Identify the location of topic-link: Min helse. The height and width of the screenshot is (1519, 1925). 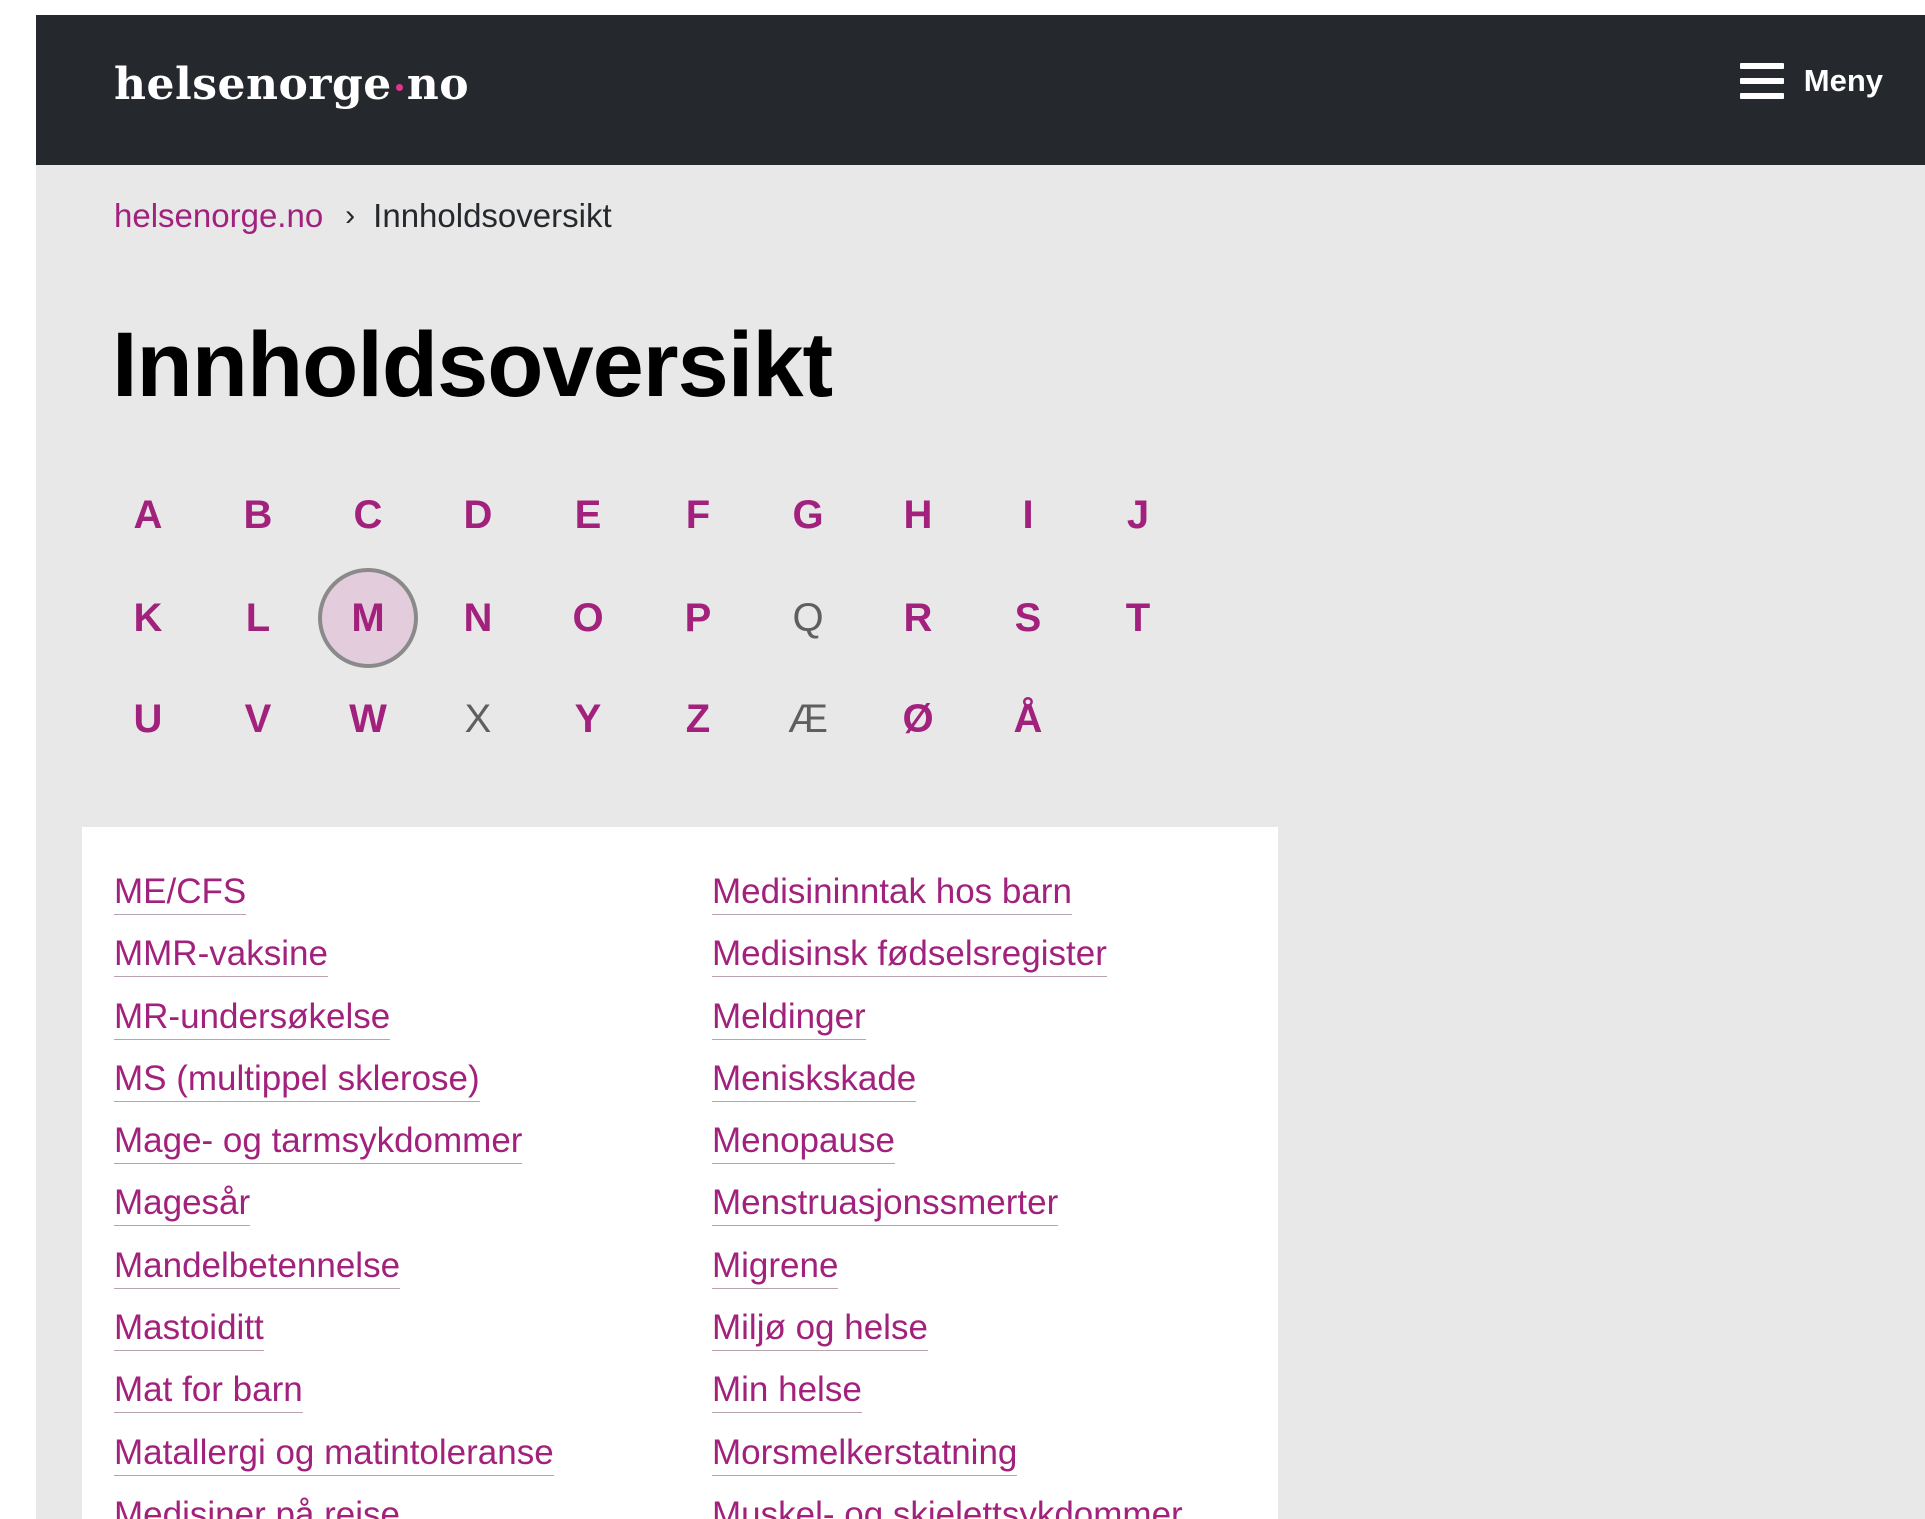
(787, 1391).